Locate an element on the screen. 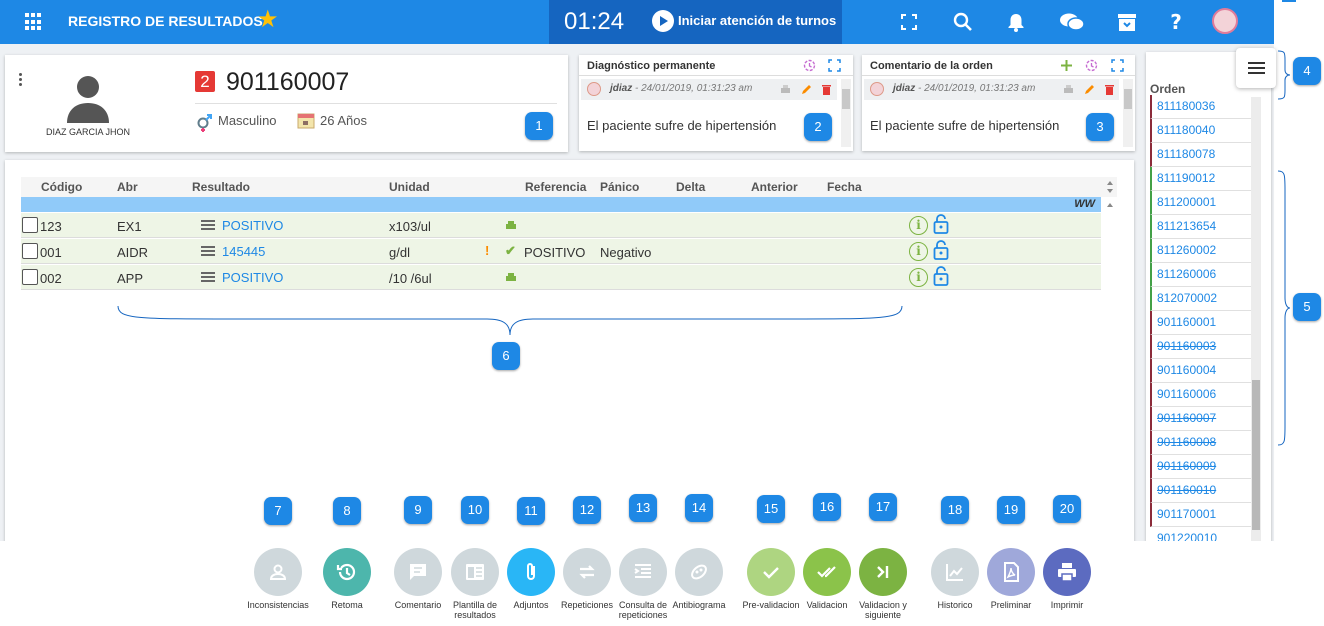 Image resolution: width=1324 pixels, height=626 pixels. col-panico: Pánico is located at coordinates (619, 187).